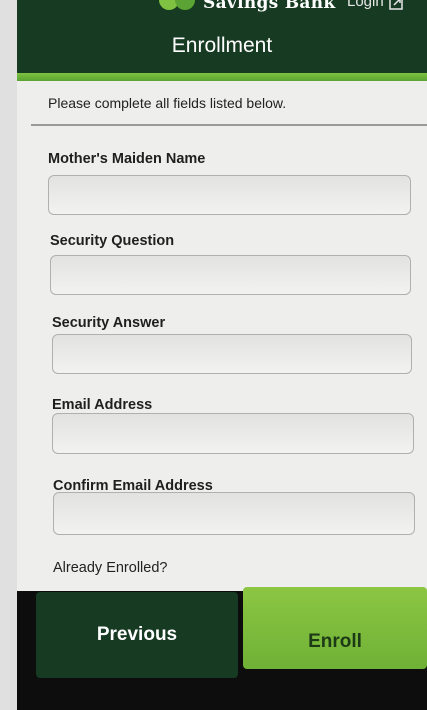 This screenshot has height=710, width=427. What do you see at coordinates (234, 513) in the screenshot?
I see `confirm-email-input` at bounding box center [234, 513].